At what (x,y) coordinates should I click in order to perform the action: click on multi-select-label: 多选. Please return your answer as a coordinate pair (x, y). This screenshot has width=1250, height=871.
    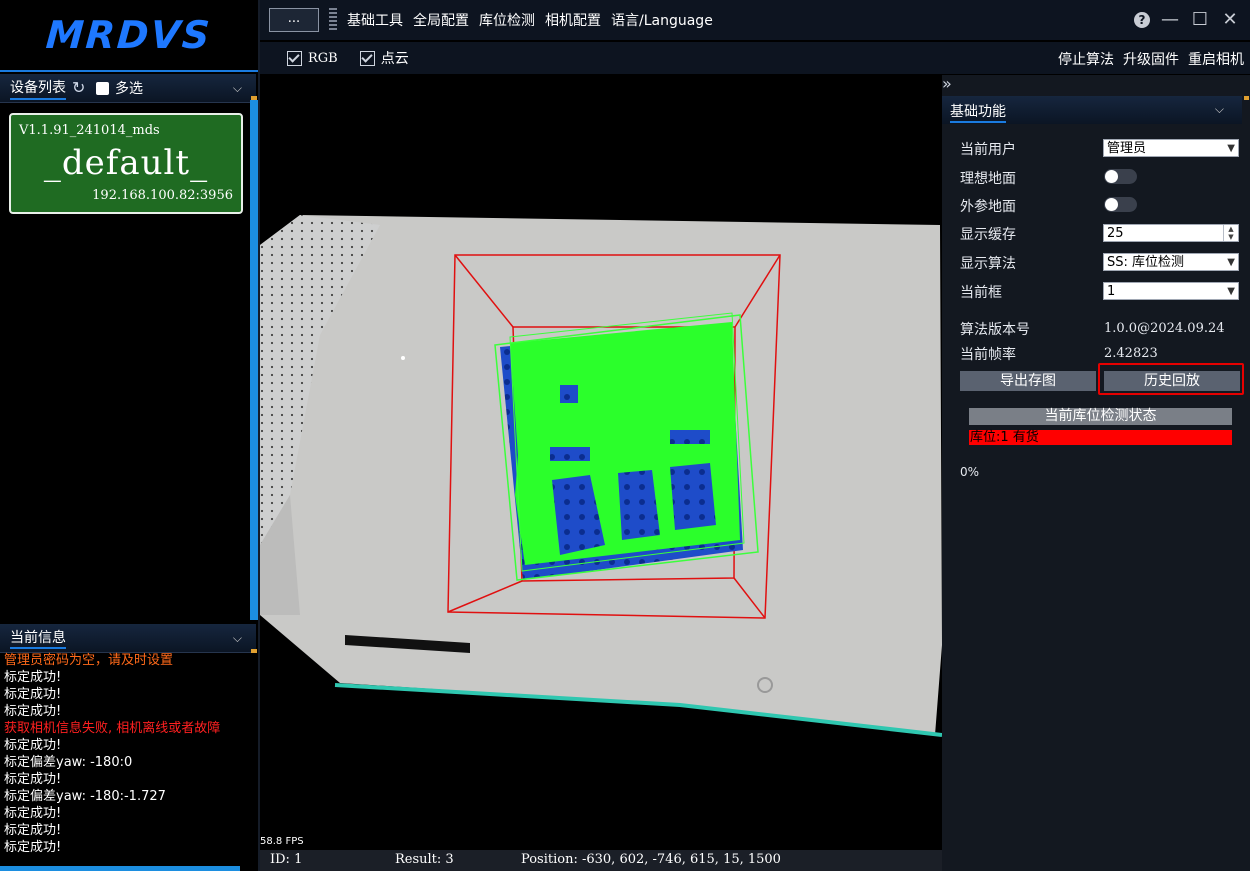
    Looking at the image, I should click on (129, 89).